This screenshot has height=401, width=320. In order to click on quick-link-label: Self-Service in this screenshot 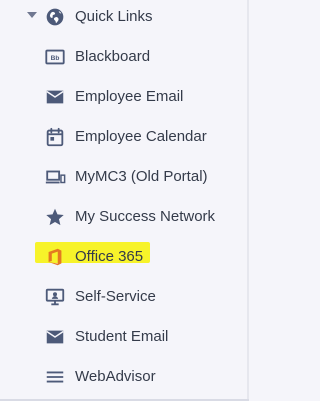, I will do `click(115, 296)`.